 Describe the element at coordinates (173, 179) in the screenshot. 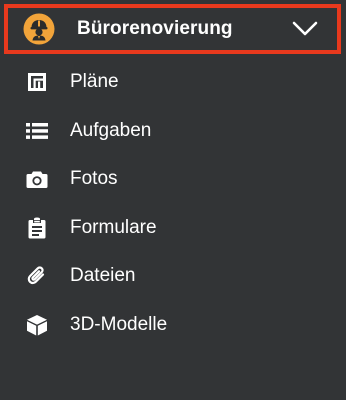

I see `nav-item-fotos: Fotos` at that location.